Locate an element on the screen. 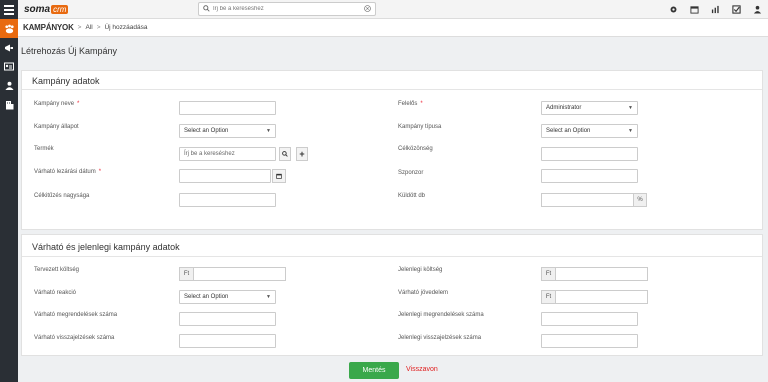 Image resolution: width=768 pixels, height=382 pixels. expected-orders-label: Várható megrendelések száma is located at coordinates (76, 315).